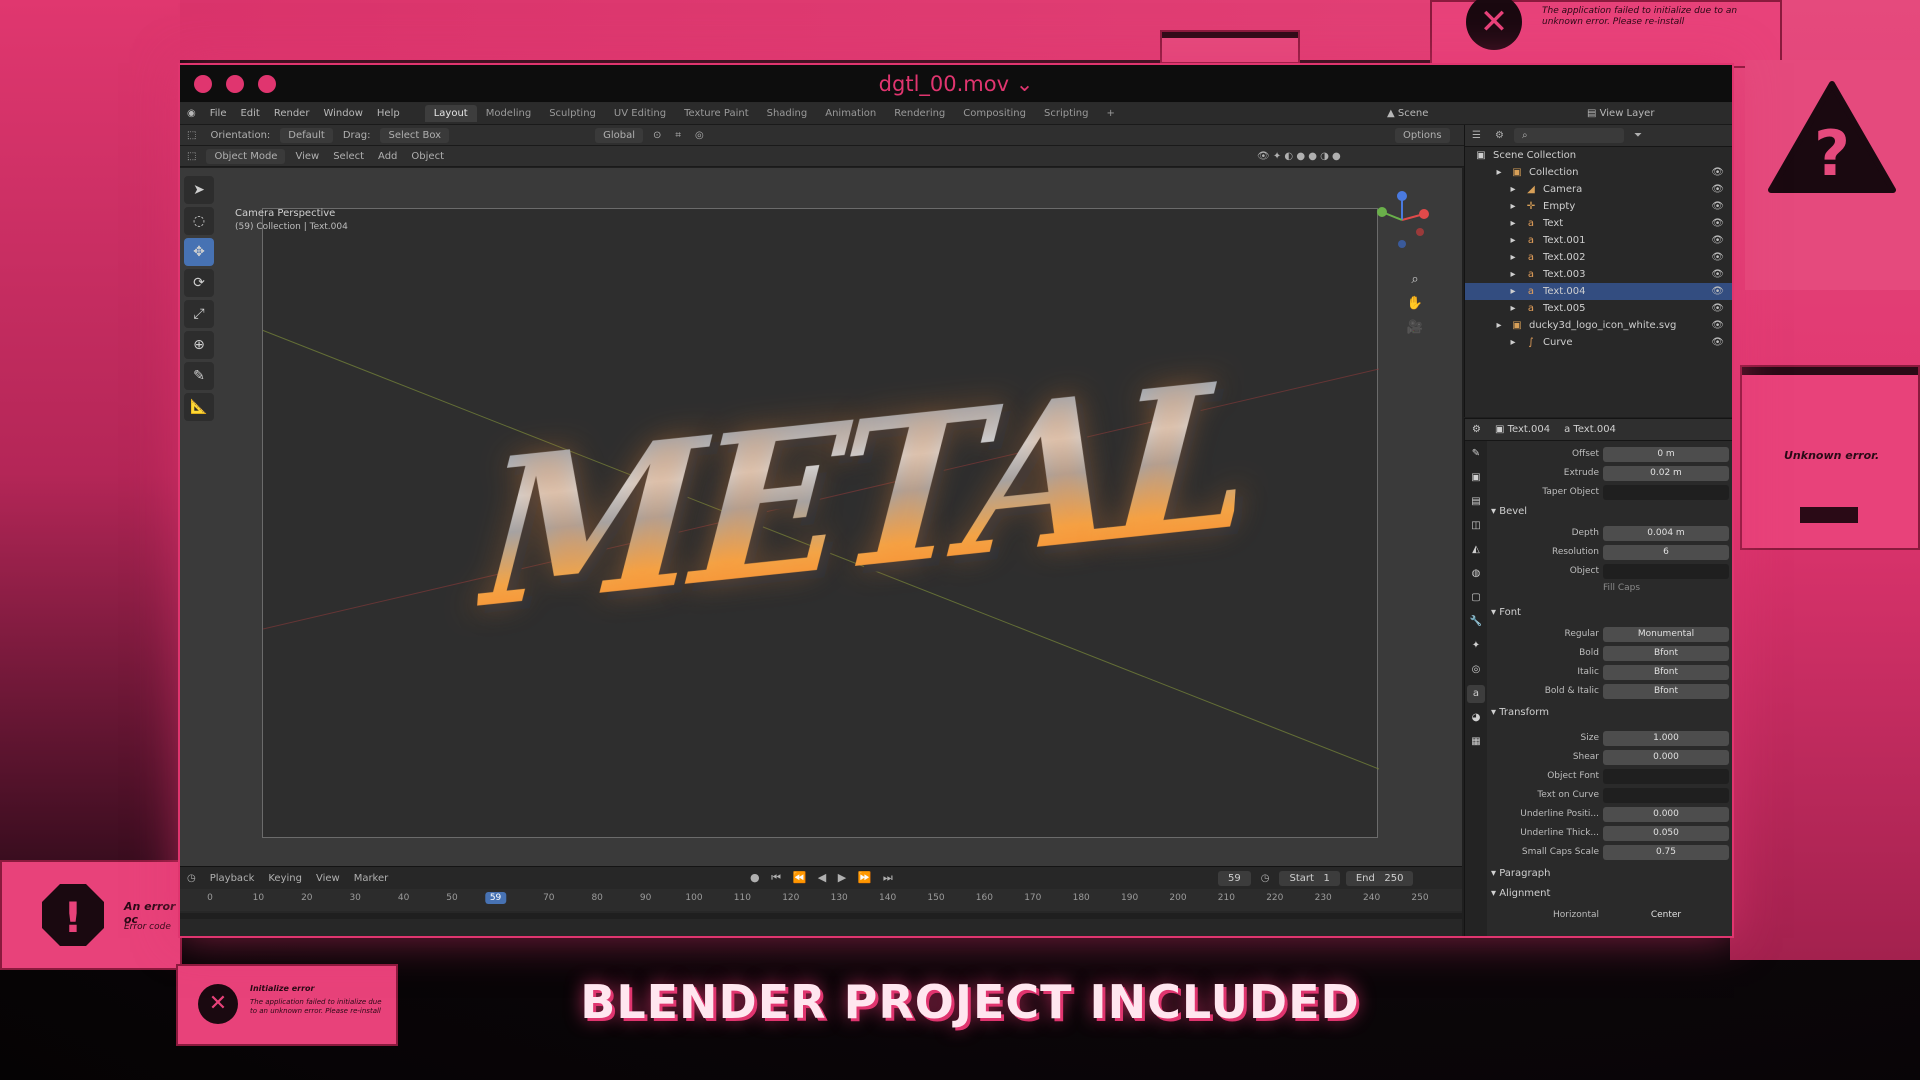  Describe the element at coordinates (1476, 598) in the screenshot. I see `object-tab-icon: ▢` at that location.